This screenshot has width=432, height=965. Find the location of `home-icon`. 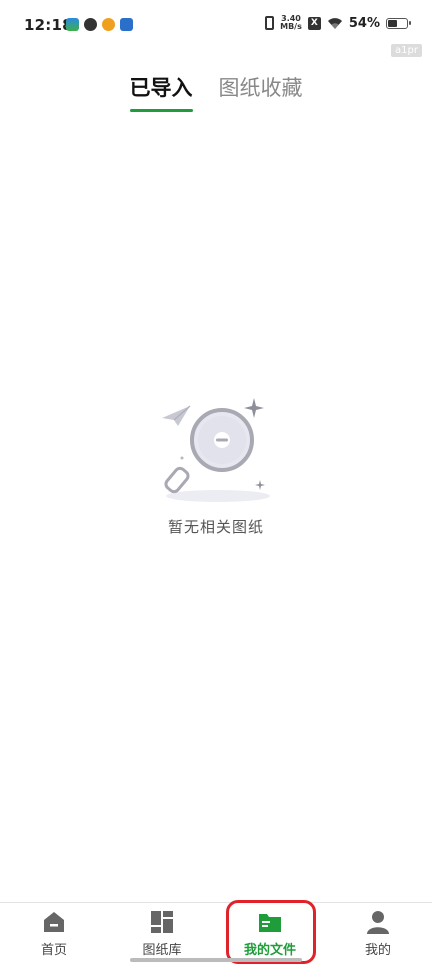

home-icon is located at coordinates (54, 922).